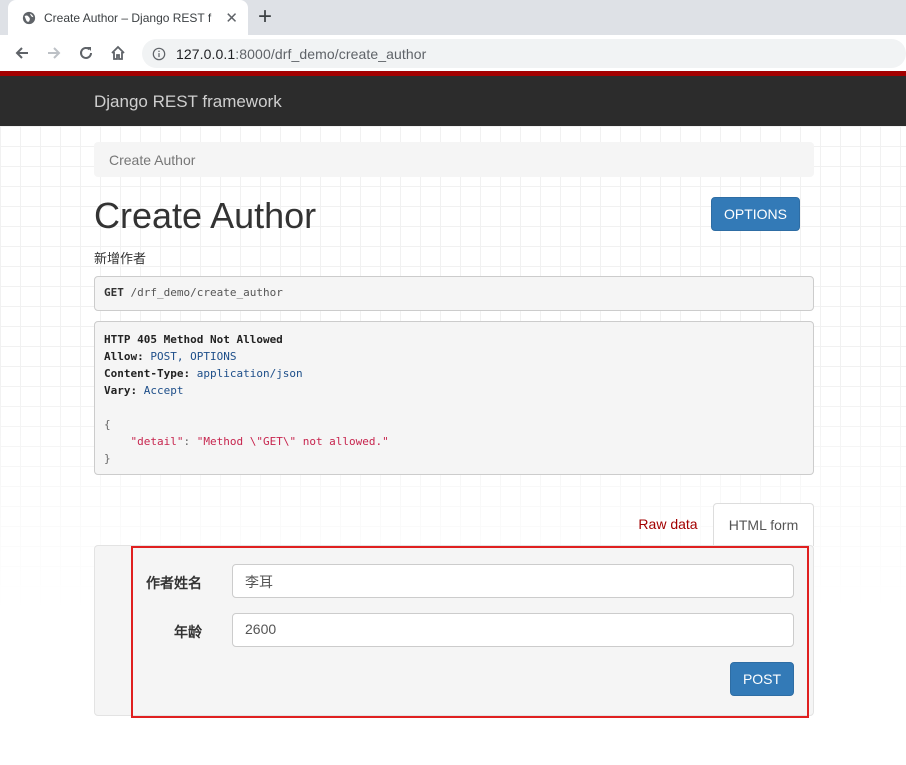 Image resolution: width=906 pixels, height=765 pixels. Describe the element at coordinates (755, 214) in the screenshot. I see `options-button: OPTIONS` at that location.